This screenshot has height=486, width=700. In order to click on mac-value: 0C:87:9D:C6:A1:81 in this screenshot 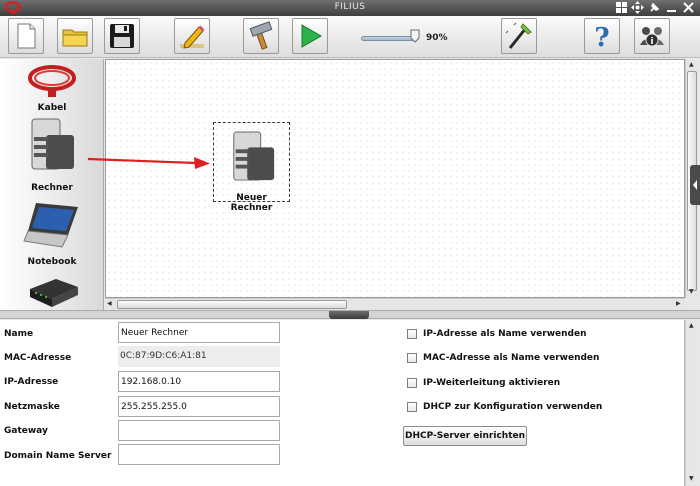, I will do `click(199, 356)`.